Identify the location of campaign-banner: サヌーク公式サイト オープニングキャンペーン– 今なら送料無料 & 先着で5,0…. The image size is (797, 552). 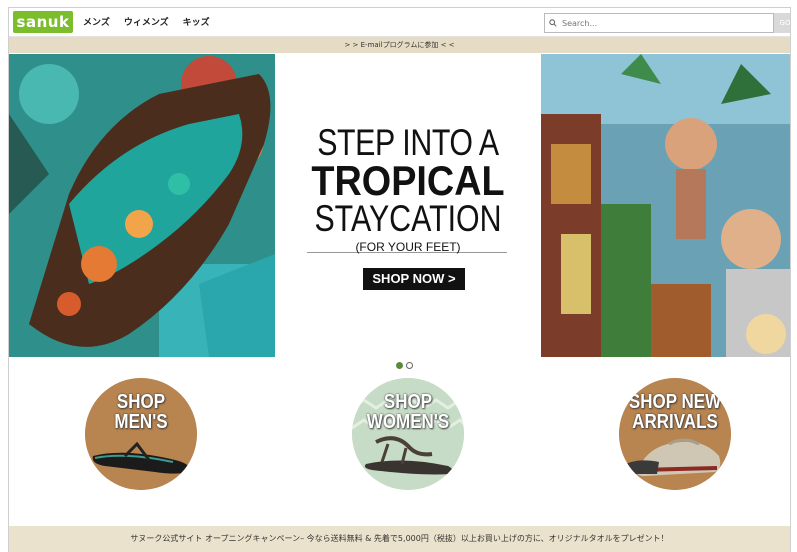
(399, 539).